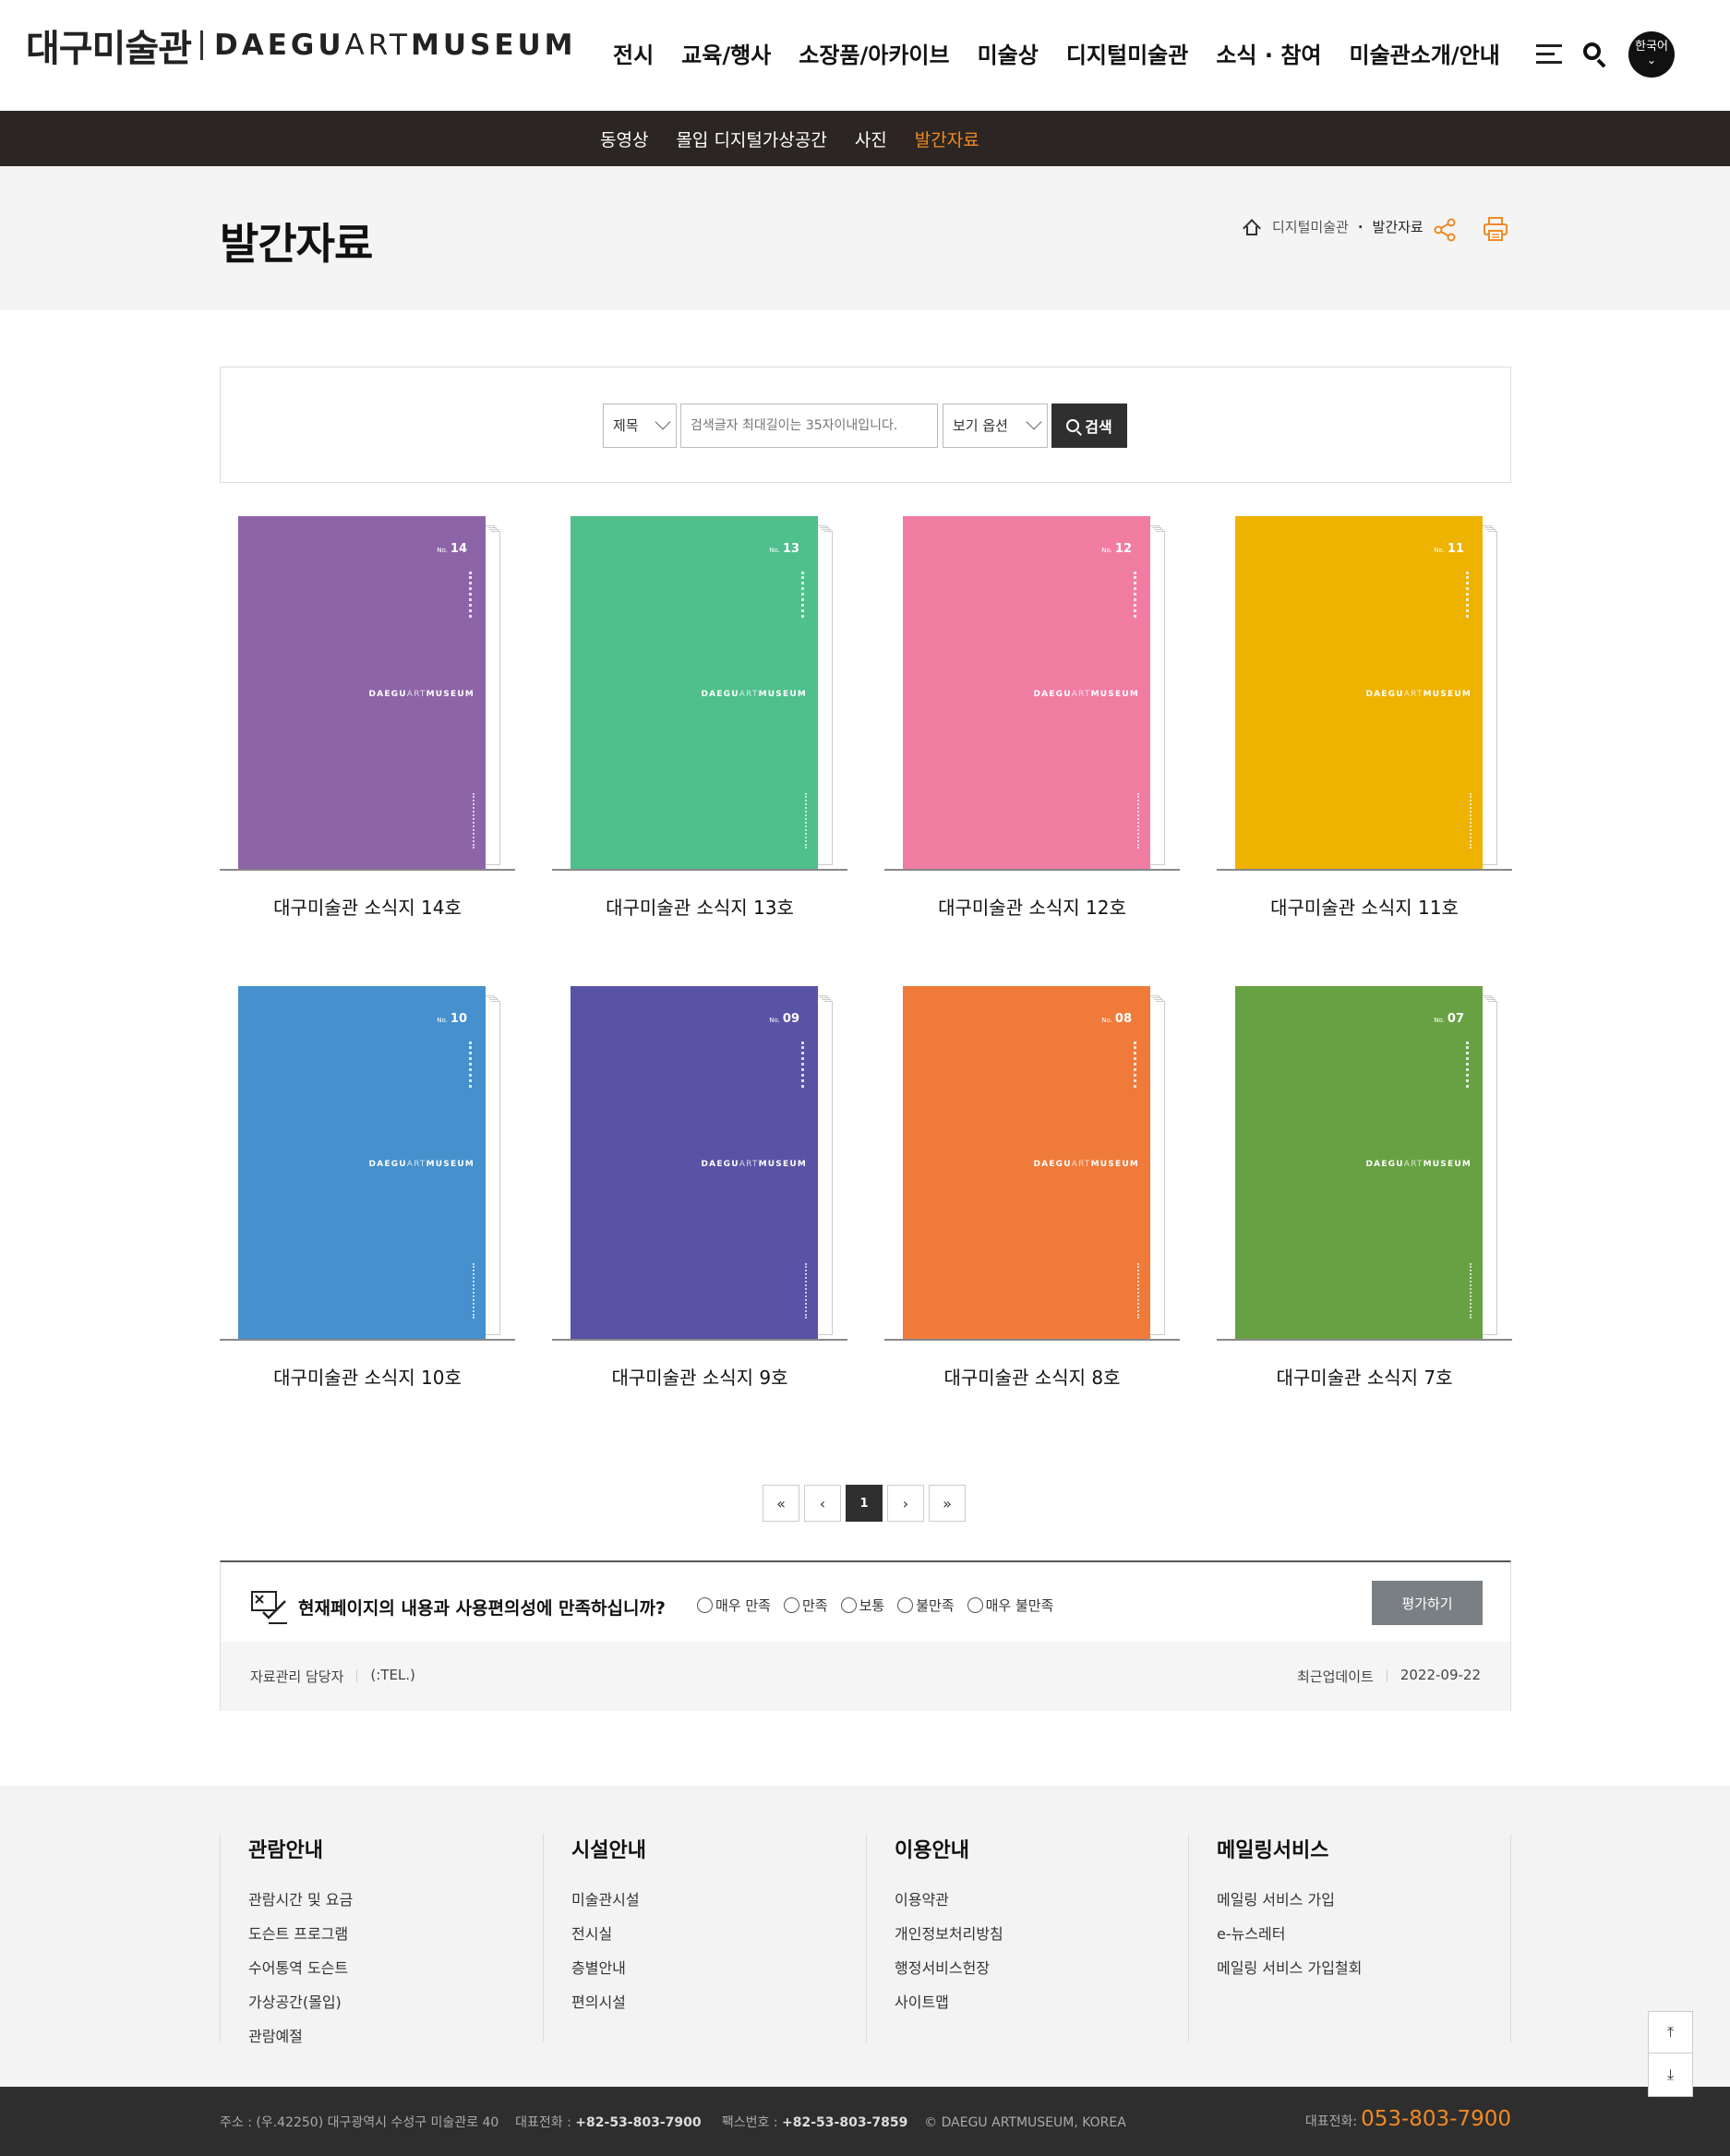 This screenshot has height=2156, width=1730. What do you see at coordinates (395, 2001) in the screenshot?
I see `footer-link: 가상공간(몰입)` at bounding box center [395, 2001].